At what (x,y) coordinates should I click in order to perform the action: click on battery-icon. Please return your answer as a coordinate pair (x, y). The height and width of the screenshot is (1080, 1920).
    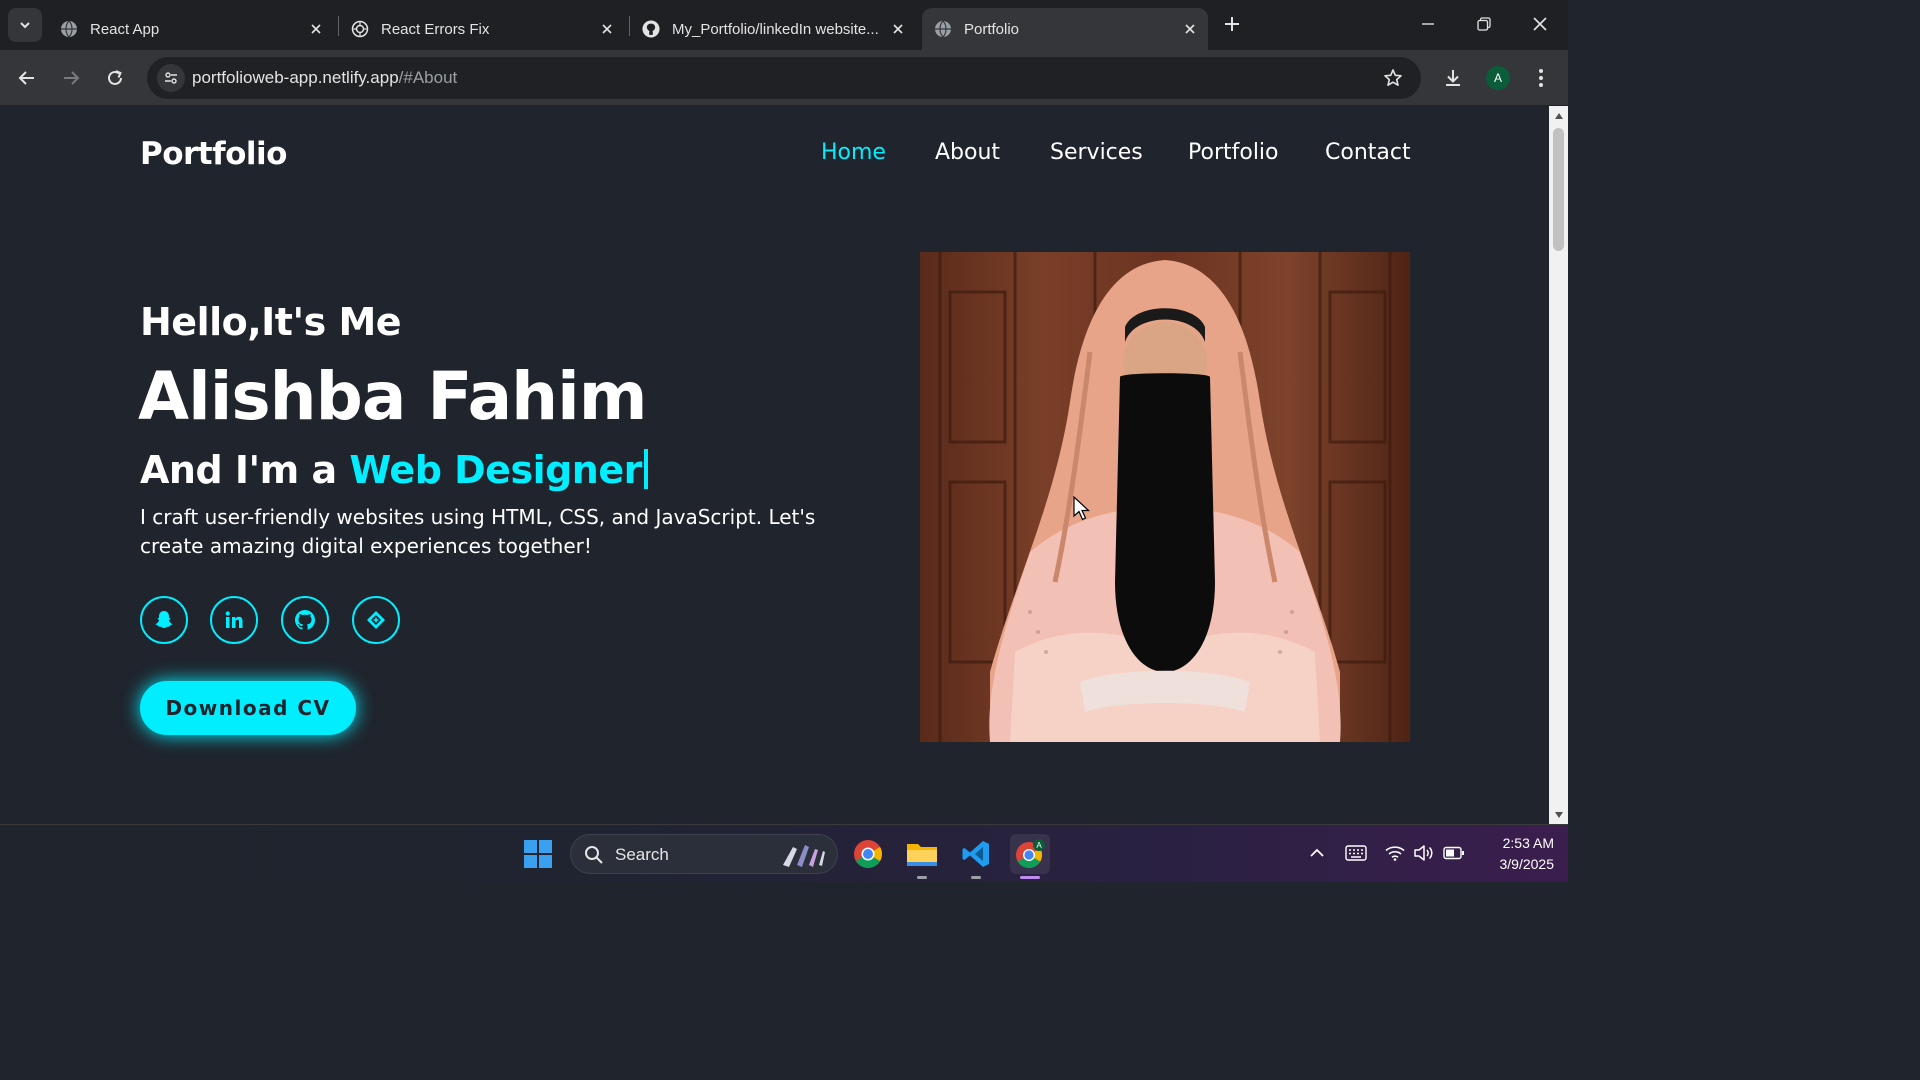
    Looking at the image, I should click on (1453, 853).